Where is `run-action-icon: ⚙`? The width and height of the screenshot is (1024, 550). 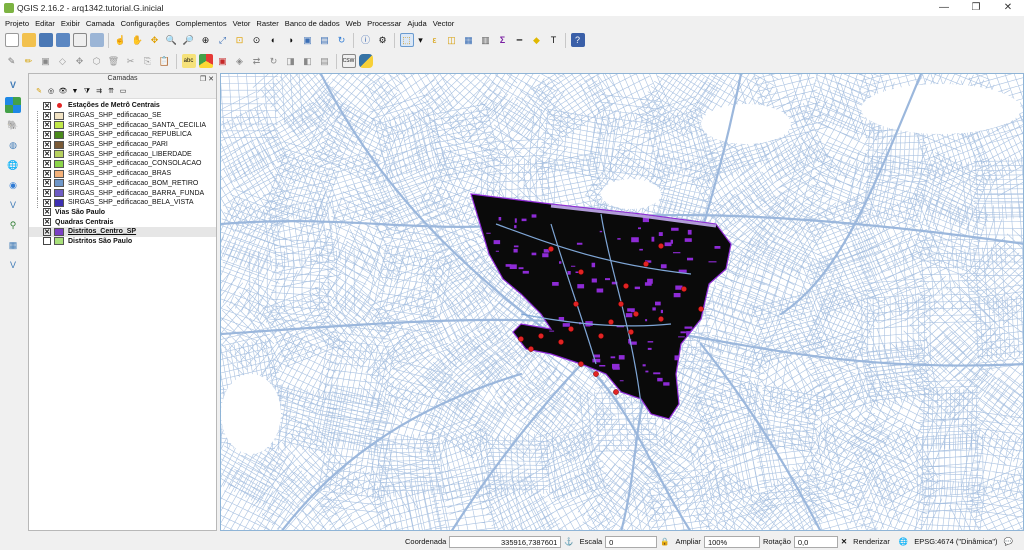 run-action-icon: ⚙ is located at coordinates (383, 40).